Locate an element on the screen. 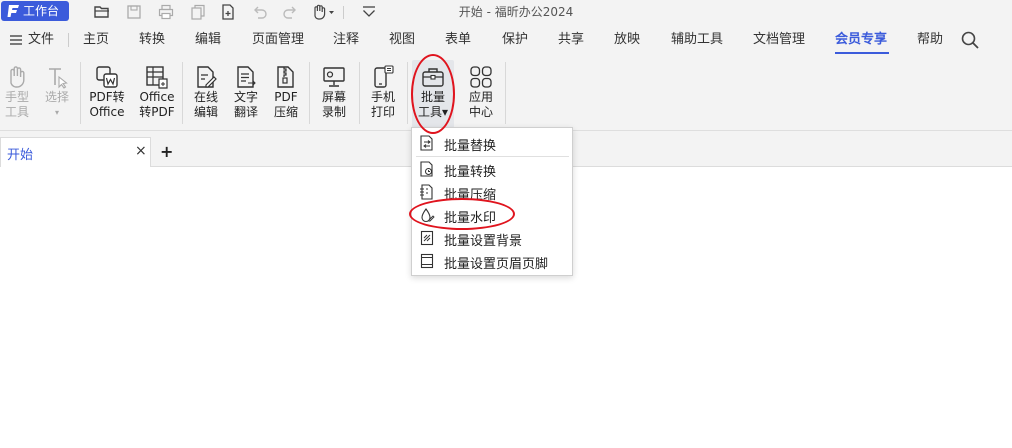 The width and height of the screenshot is (1012, 448). screen-record-button: 屏幕 录制 is located at coordinates (334, 94).